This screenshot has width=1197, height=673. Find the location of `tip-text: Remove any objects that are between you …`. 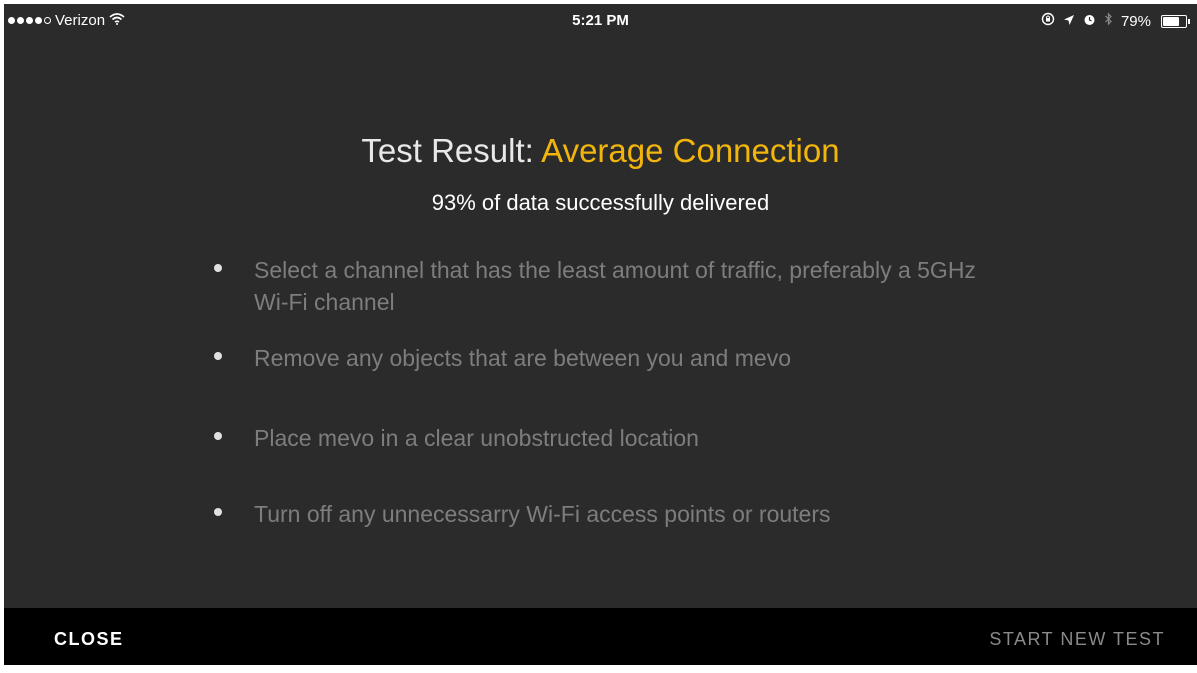

tip-text: Remove any objects that are between you … is located at coordinates (522, 358).